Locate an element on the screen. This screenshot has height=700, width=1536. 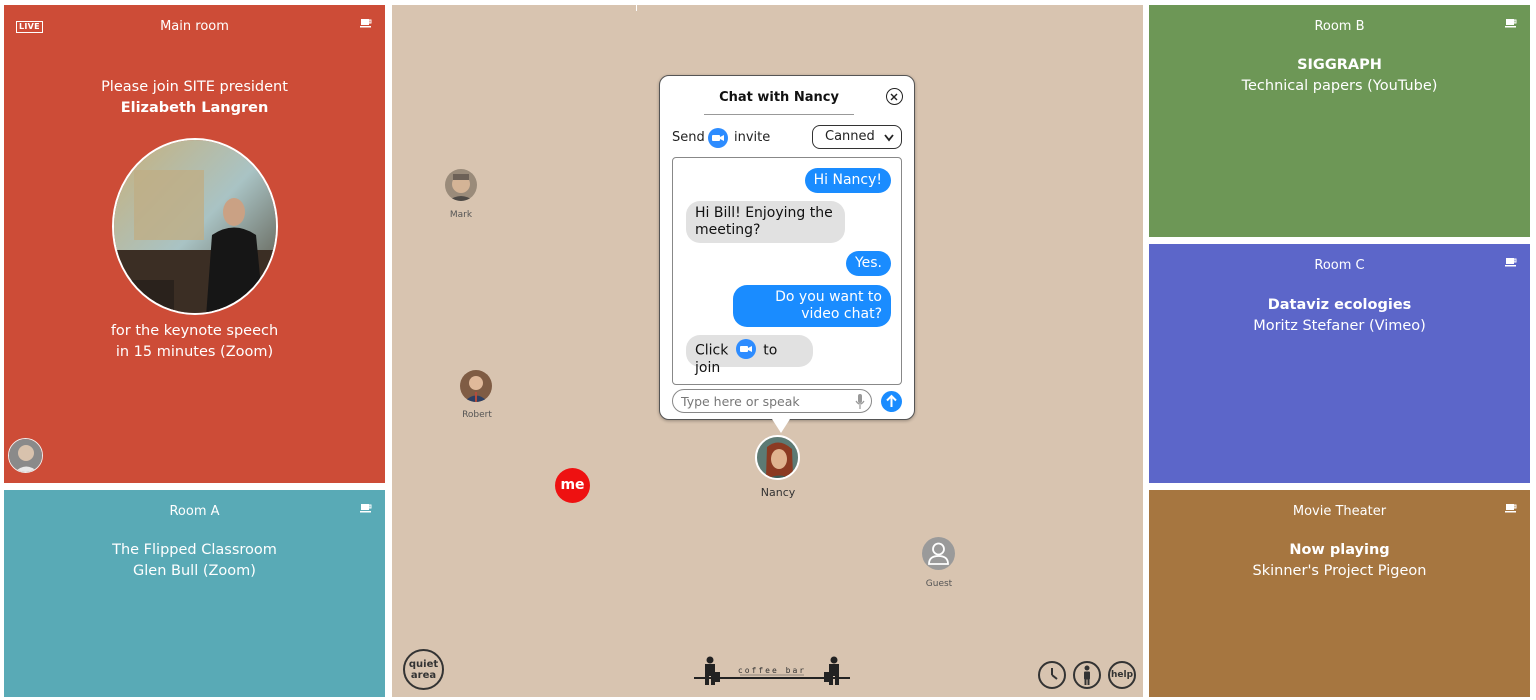
clock-button is located at coordinates (1052, 675).